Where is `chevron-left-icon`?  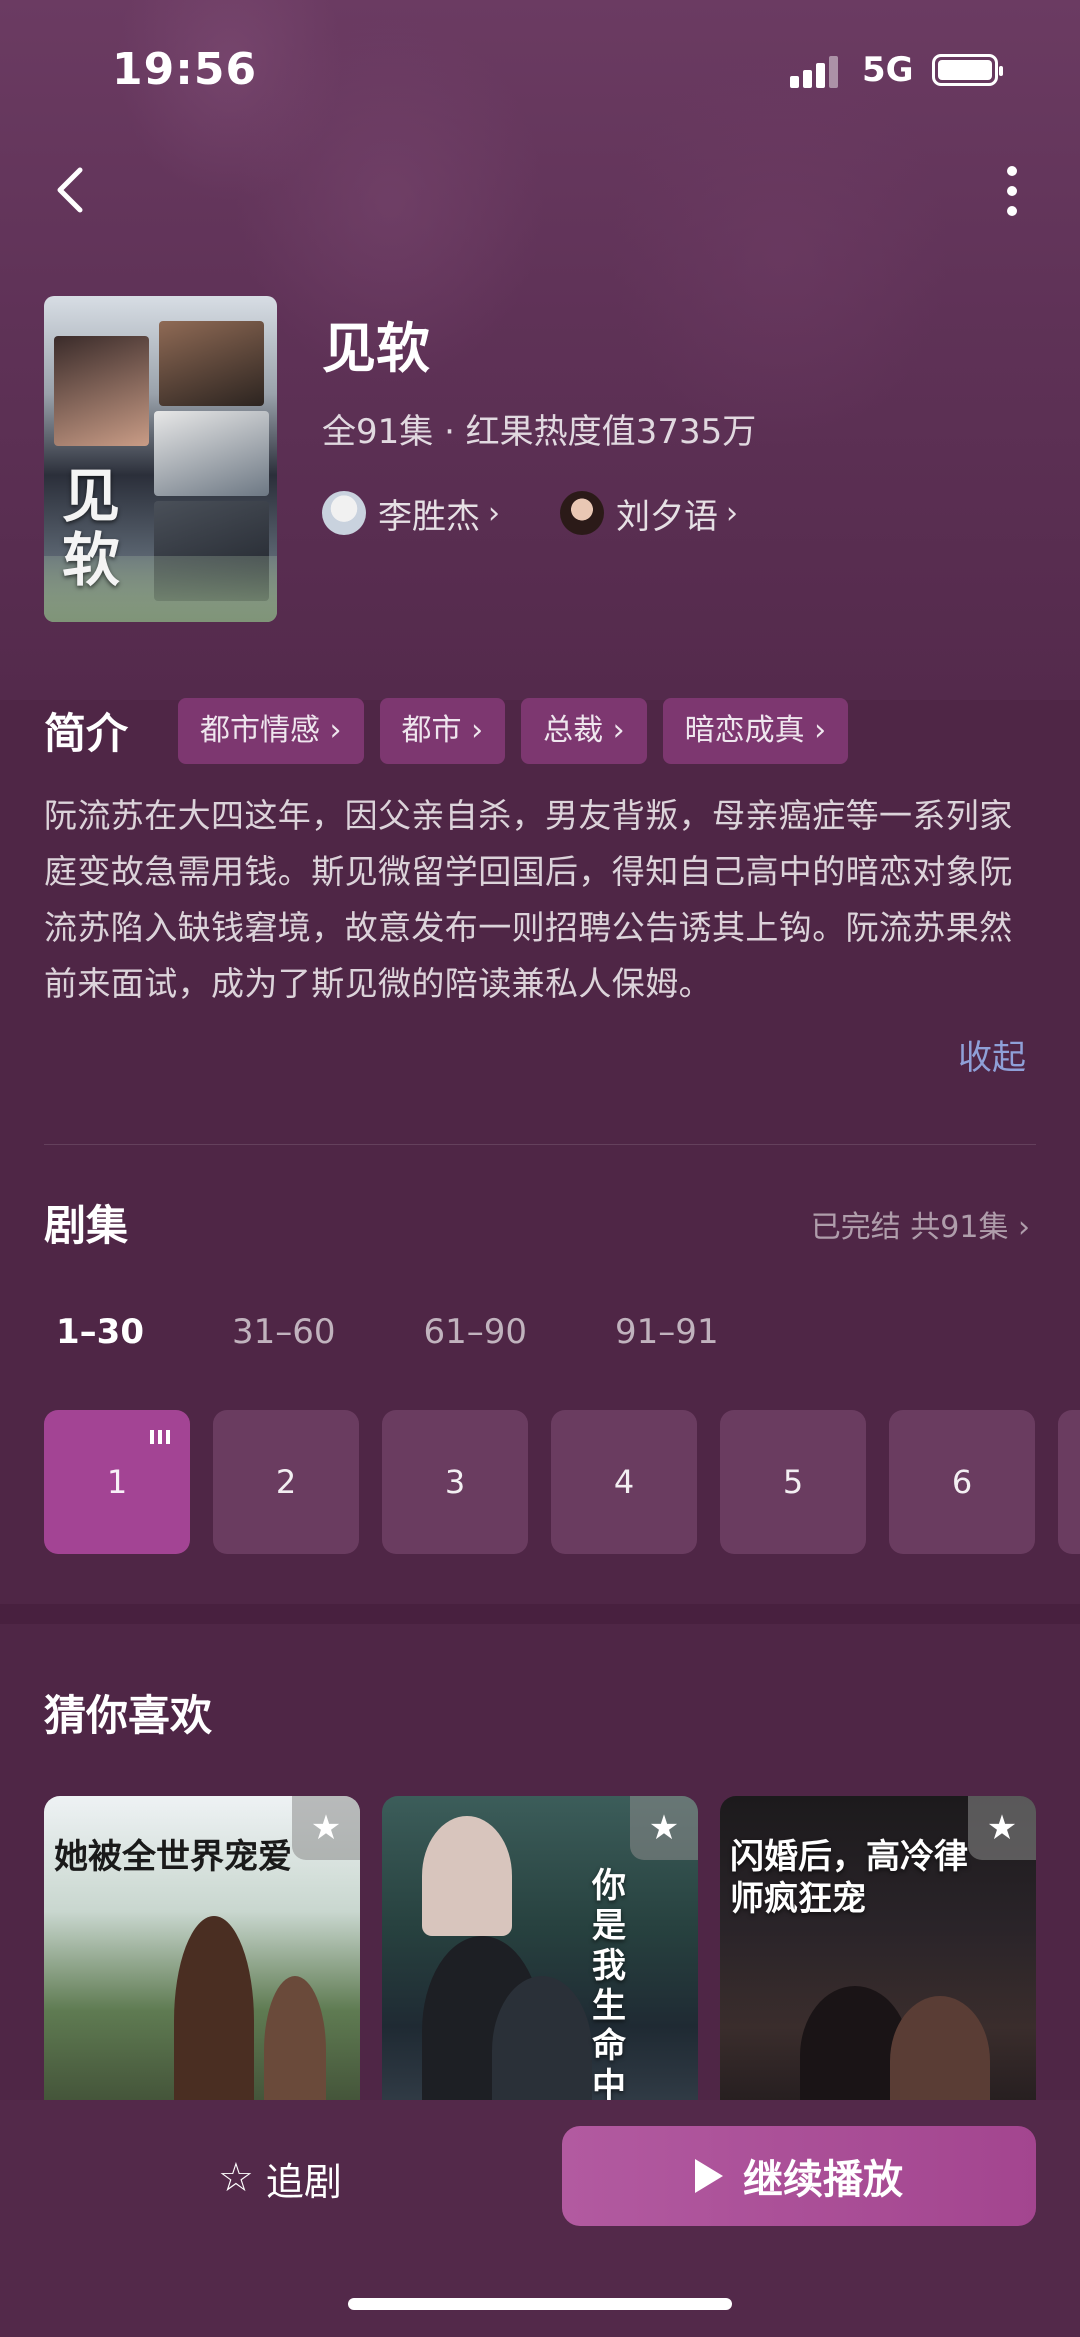 chevron-left-icon is located at coordinates (70, 190).